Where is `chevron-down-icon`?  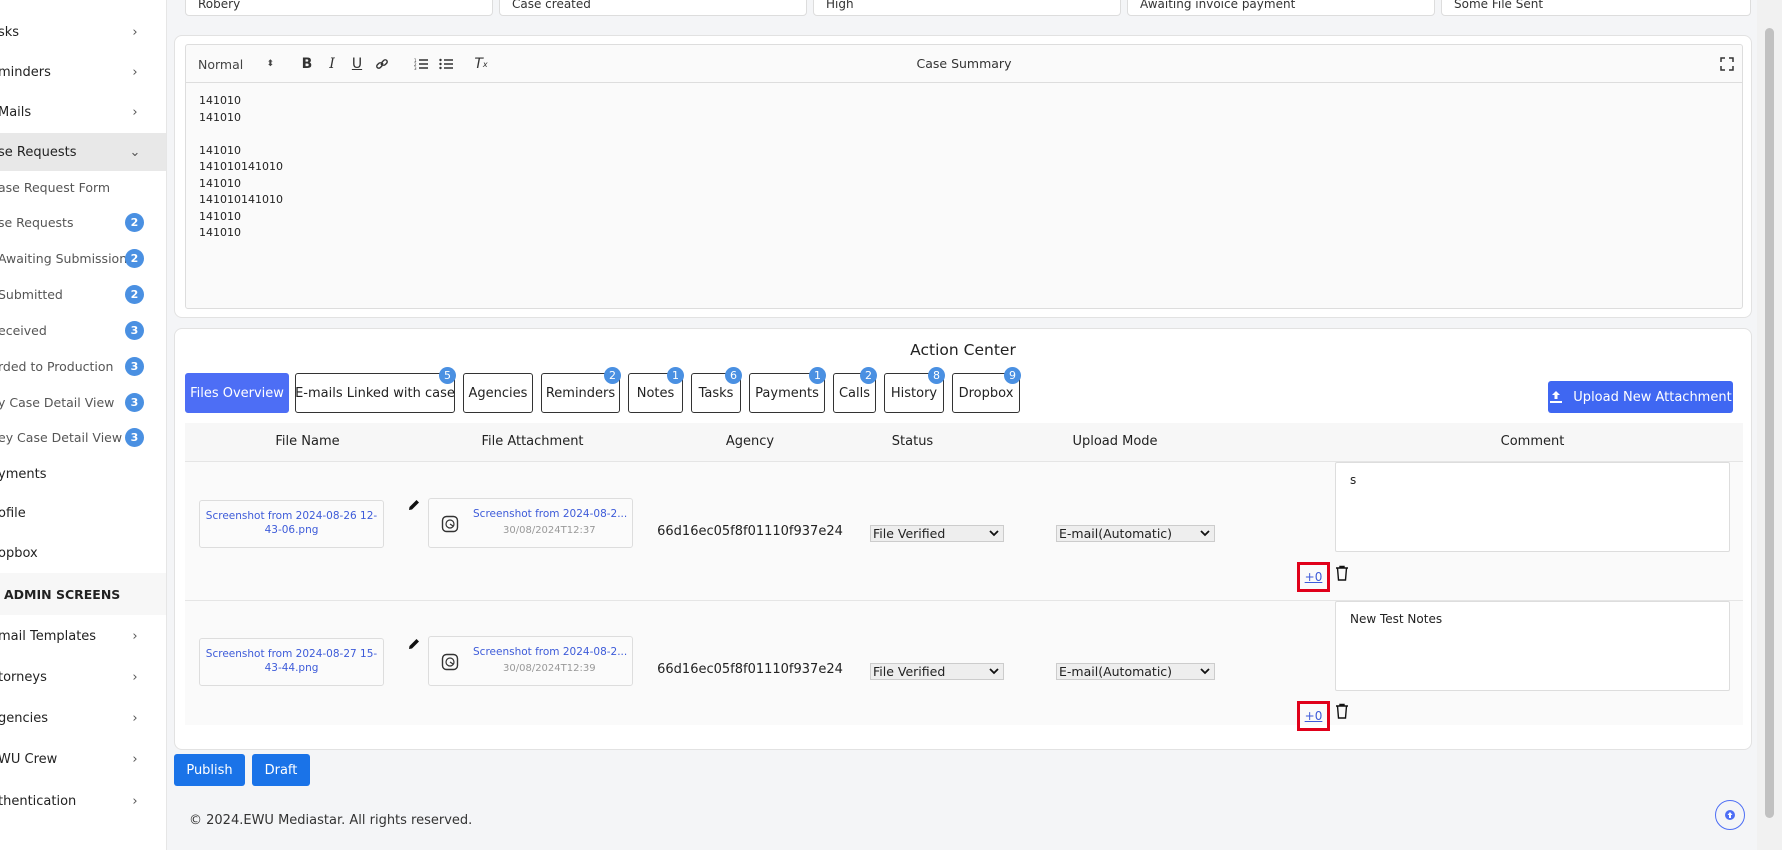
chevron-down-icon is located at coordinates (1205, 671).